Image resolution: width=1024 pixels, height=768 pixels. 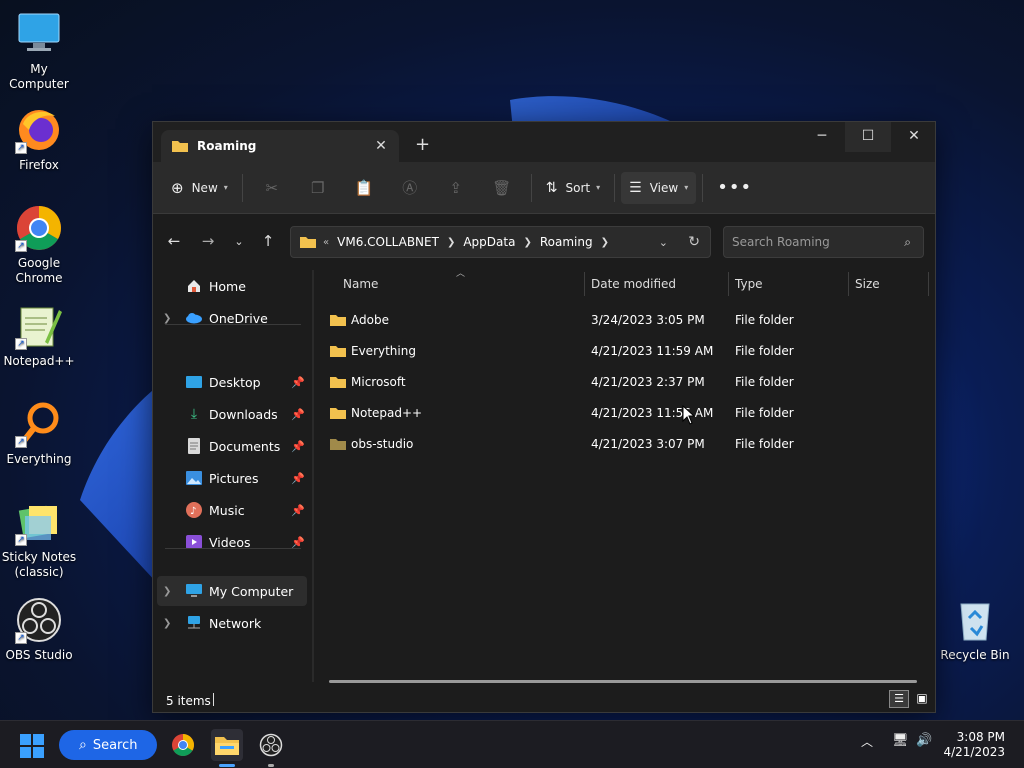 I want to click on search-icon: ⌕, so click(x=907, y=242).